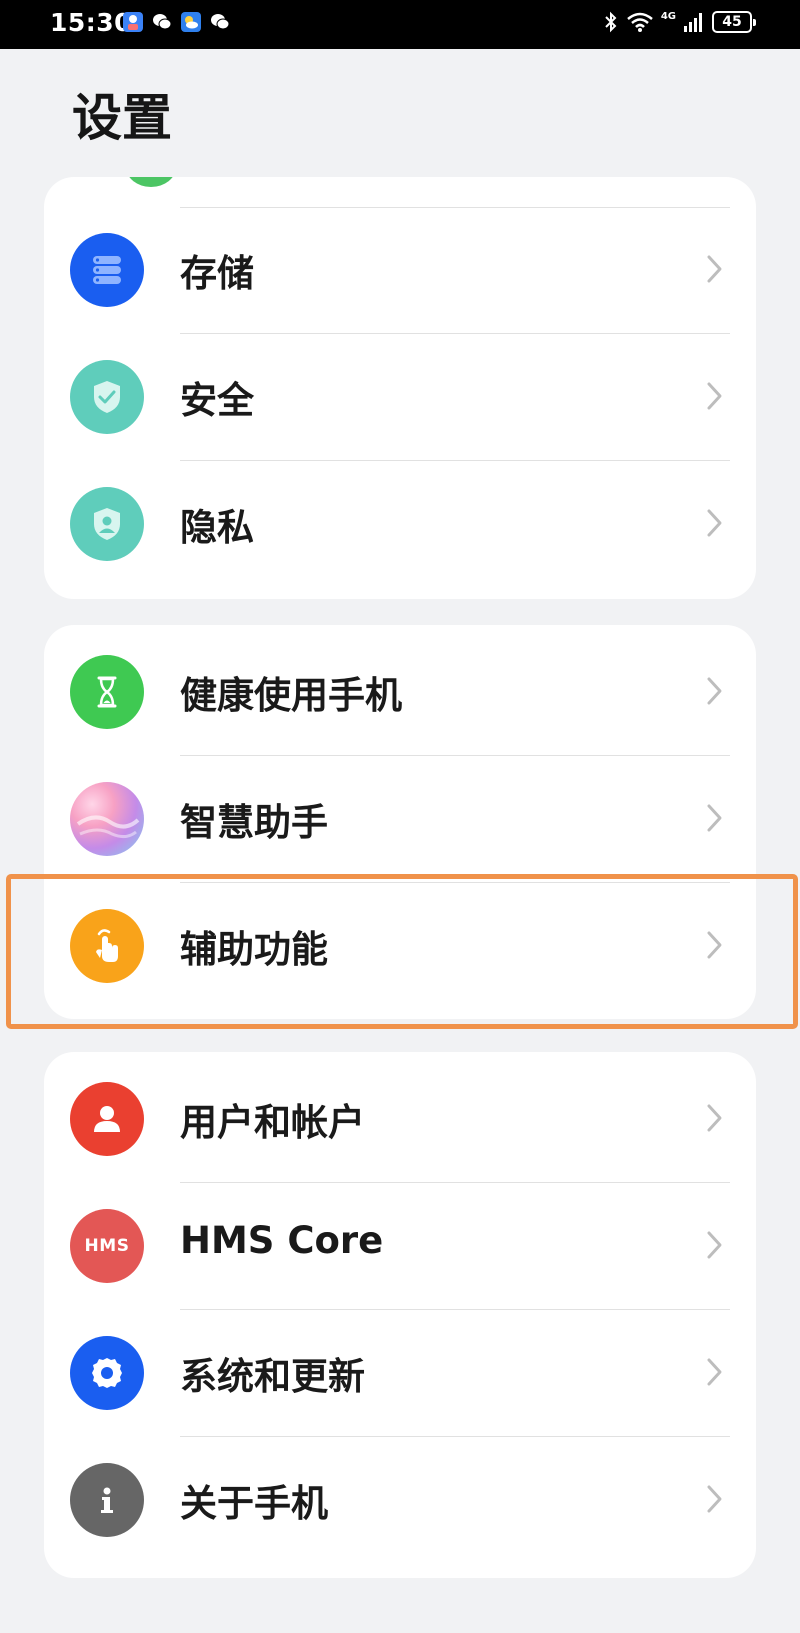 This screenshot has width=800, height=1633. I want to click on settings-item-label: 存储, so click(217, 273).